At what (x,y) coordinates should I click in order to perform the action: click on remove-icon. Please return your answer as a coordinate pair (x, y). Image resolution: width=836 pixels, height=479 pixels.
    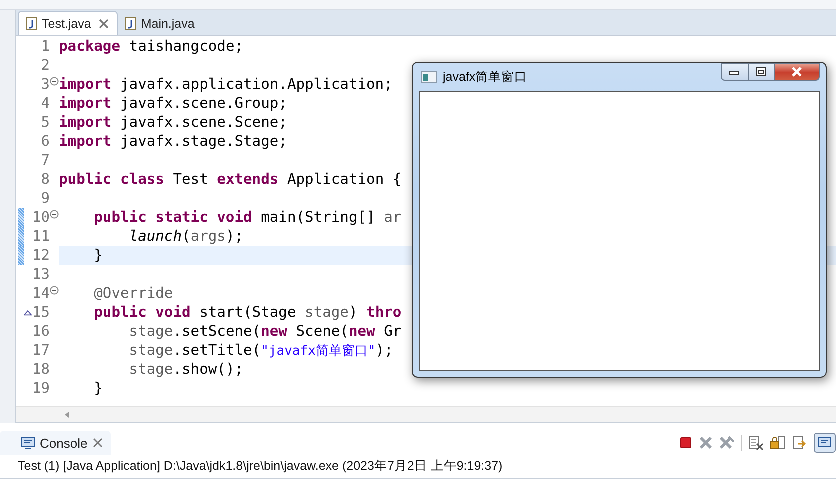
    Looking at the image, I should click on (706, 443).